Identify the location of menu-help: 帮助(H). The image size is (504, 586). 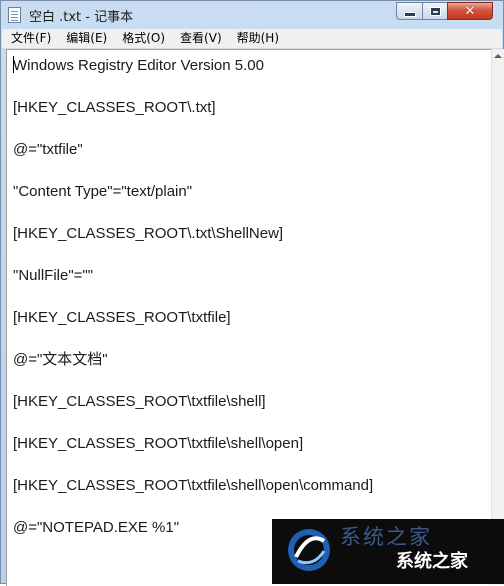
(258, 38).